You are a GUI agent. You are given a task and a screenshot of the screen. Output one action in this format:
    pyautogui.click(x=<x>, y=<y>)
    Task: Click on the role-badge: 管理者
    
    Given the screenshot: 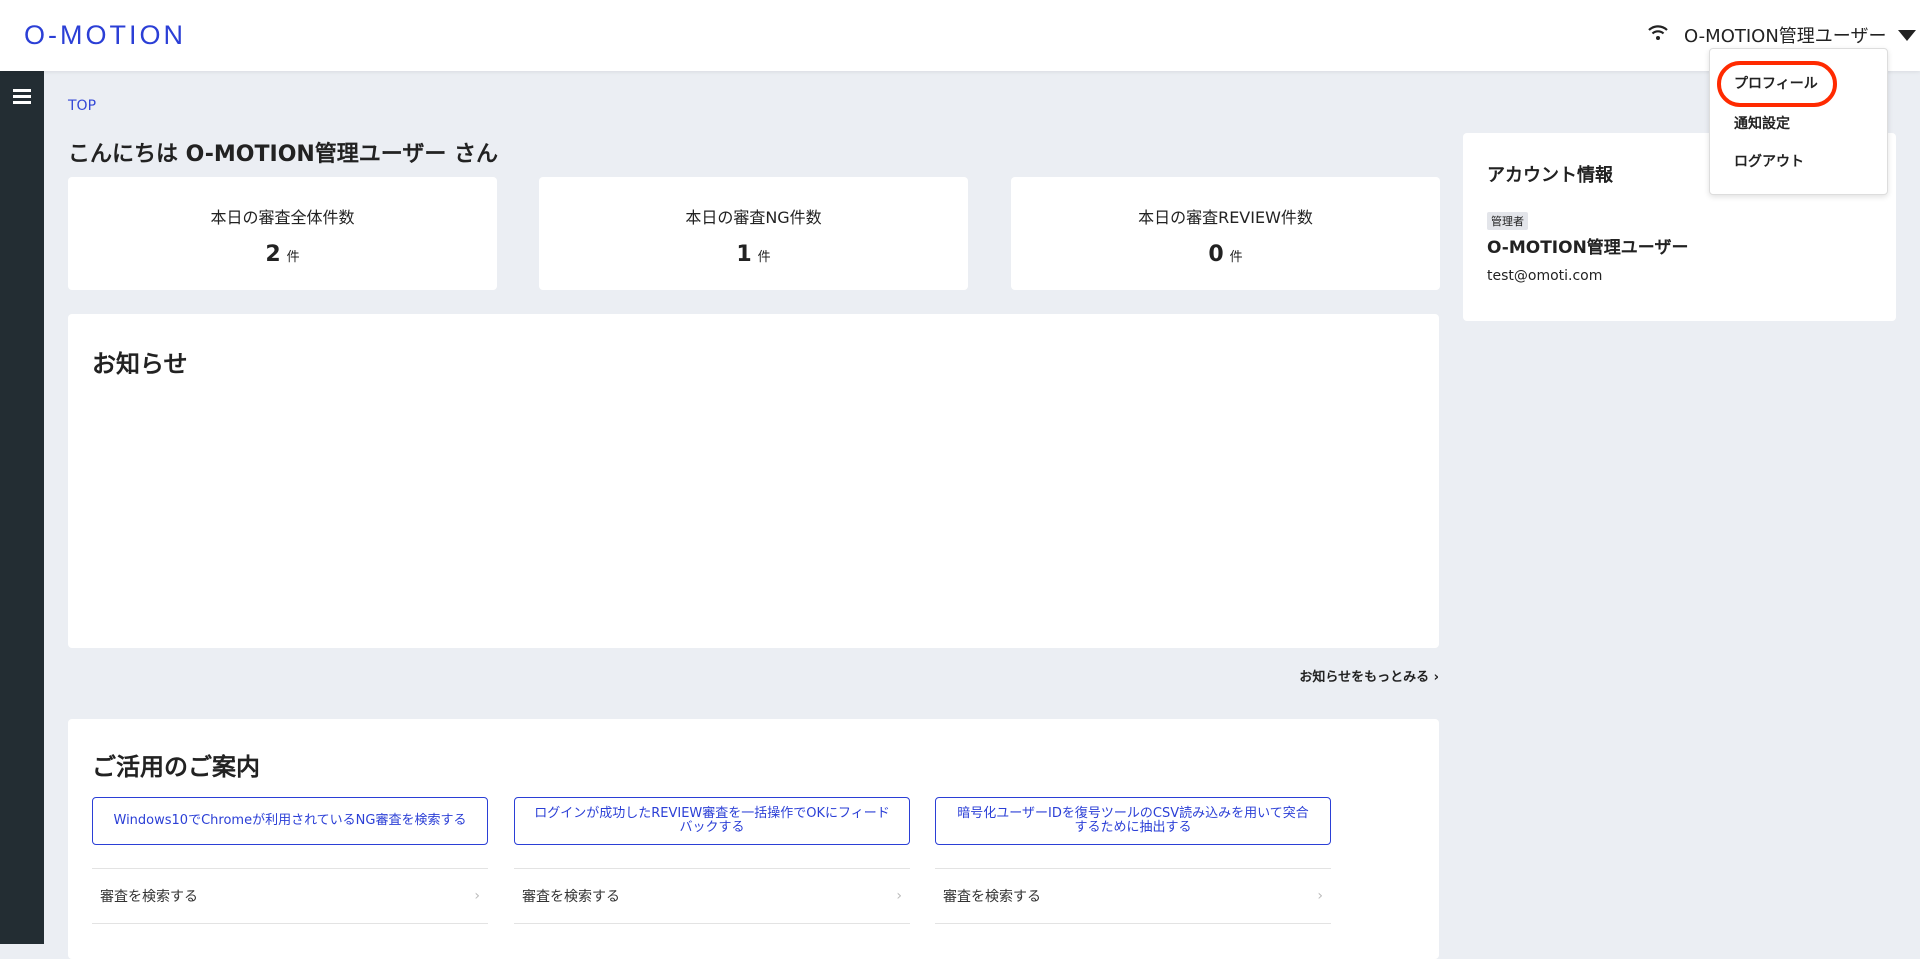 What is the action you would take?
    pyautogui.click(x=1507, y=221)
    